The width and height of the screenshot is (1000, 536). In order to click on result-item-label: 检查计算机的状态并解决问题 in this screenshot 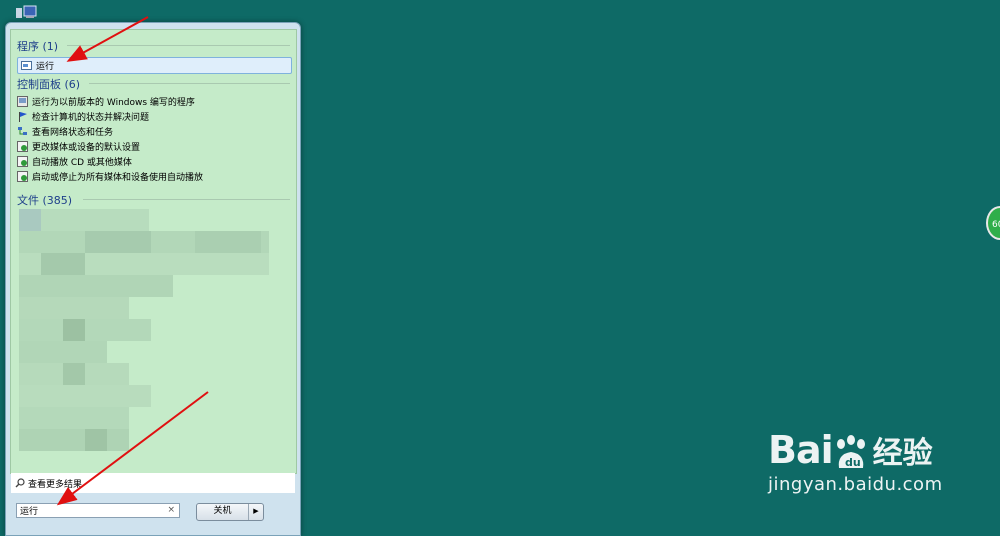, I will do `click(91, 118)`.